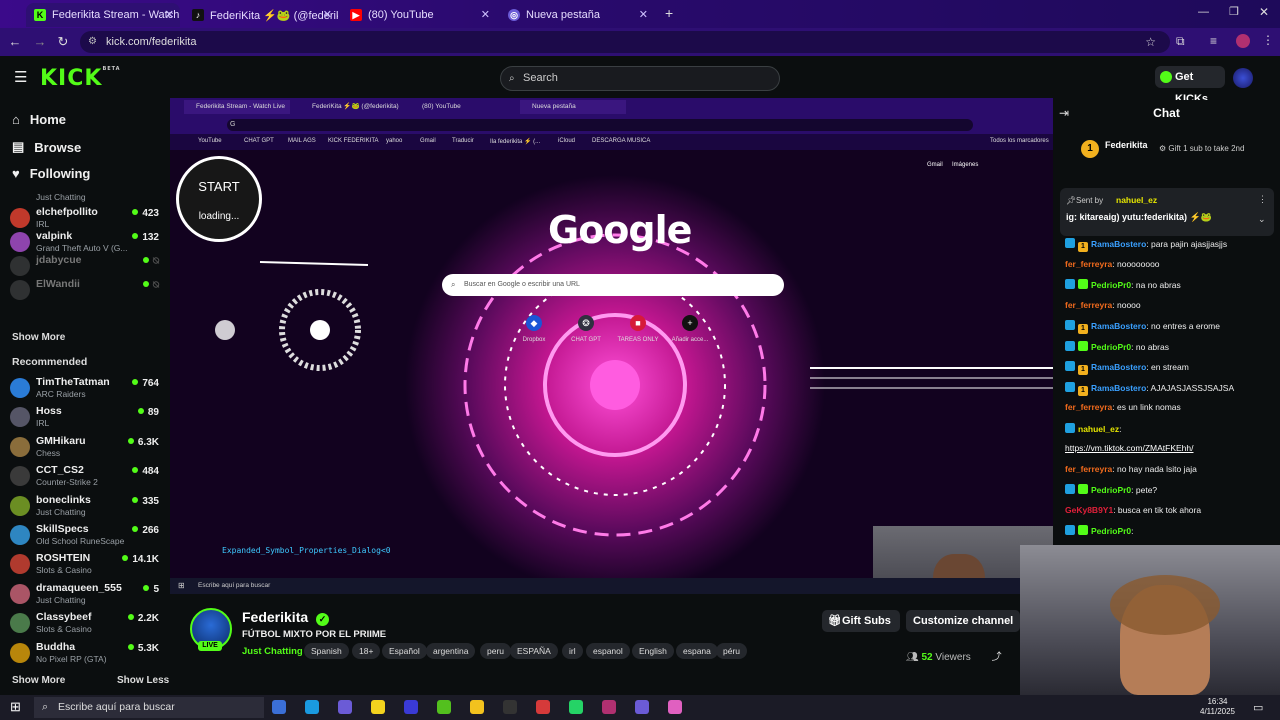 Image resolution: width=1280 pixels, height=720 pixels. What do you see at coordinates (1170, 469) in the screenshot?
I see `chat-message: fer_ferreyra: no hay nada lsito jaja` at bounding box center [1170, 469].